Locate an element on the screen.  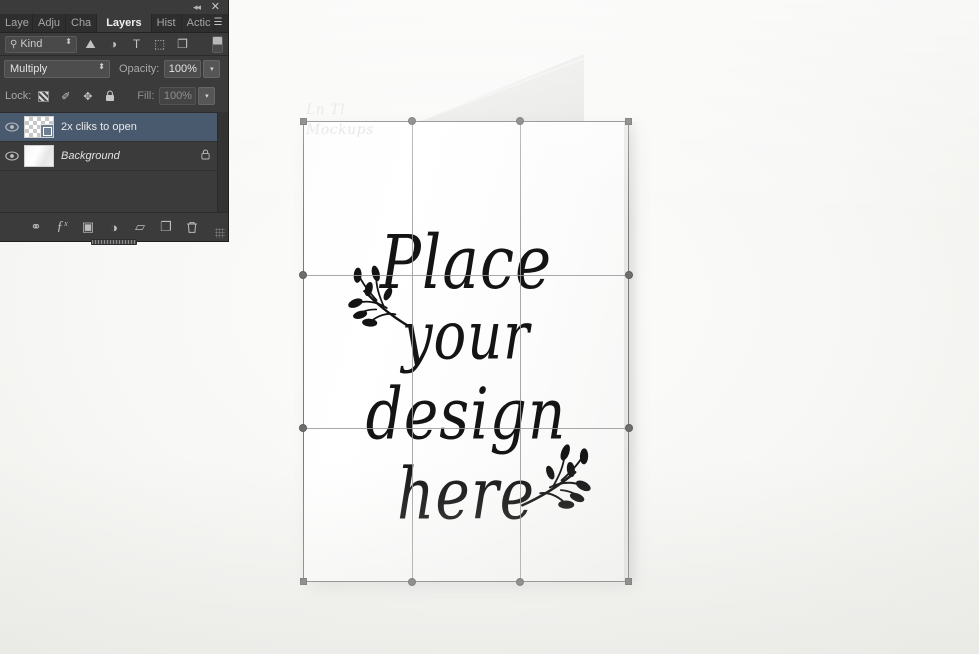
delete-layer-icon is located at coordinates (192, 227).